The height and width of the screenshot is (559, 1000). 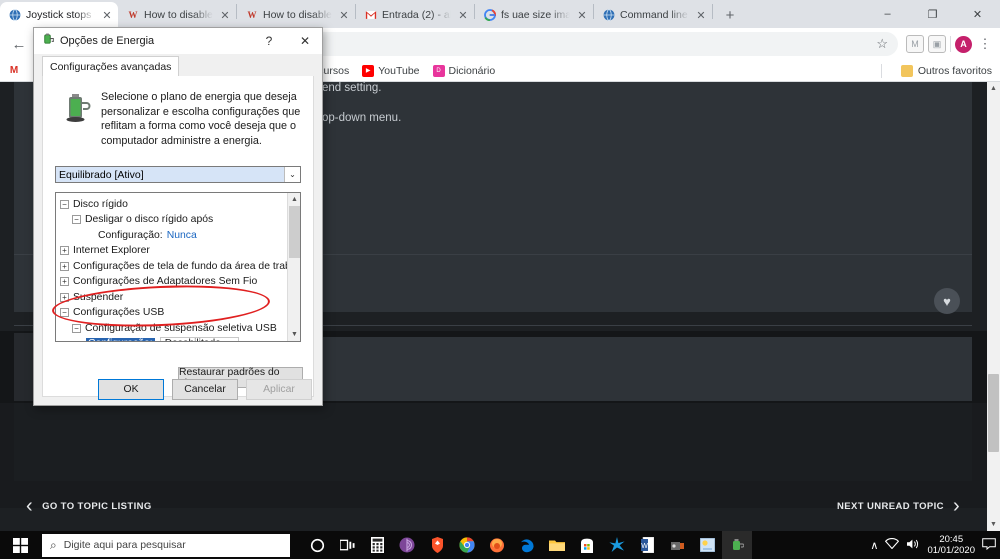 I want to click on bookmark-star-icon: ☆, so click(x=882, y=44).